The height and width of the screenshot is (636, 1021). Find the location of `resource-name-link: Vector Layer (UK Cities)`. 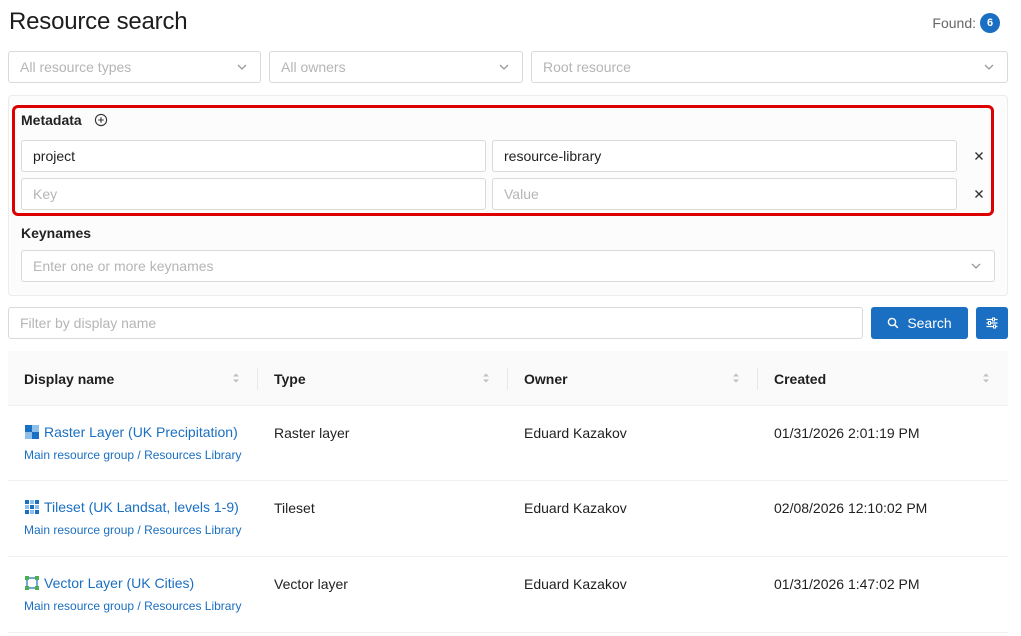

resource-name-link: Vector Layer (UK Cities) is located at coordinates (109, 583).